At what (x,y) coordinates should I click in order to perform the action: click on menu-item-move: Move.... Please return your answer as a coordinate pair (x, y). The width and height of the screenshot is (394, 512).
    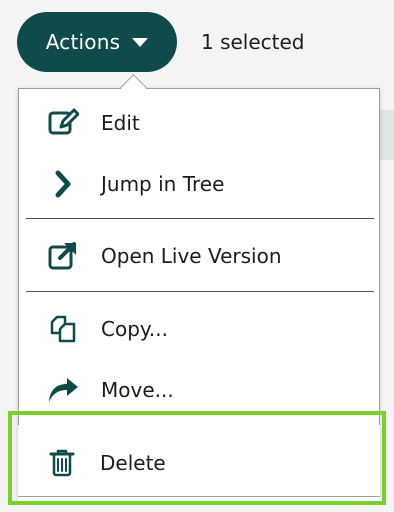
    Looking at the image, I should click on (199, 390).